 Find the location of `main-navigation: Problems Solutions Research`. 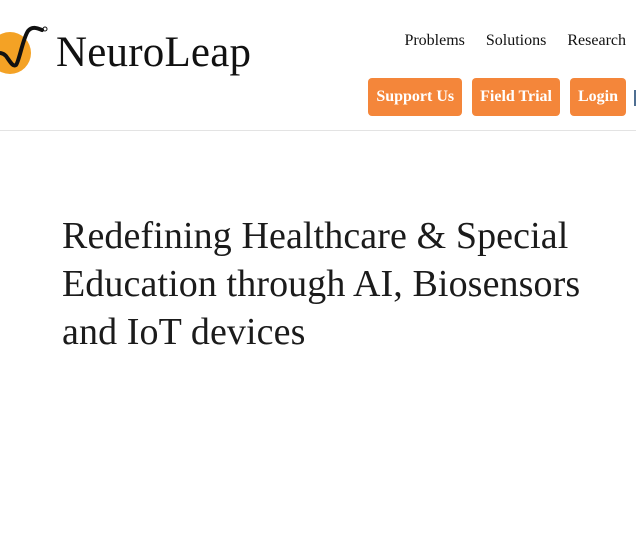

main-navigation: Problems Solutions Research is located at coordinates (515, 41).